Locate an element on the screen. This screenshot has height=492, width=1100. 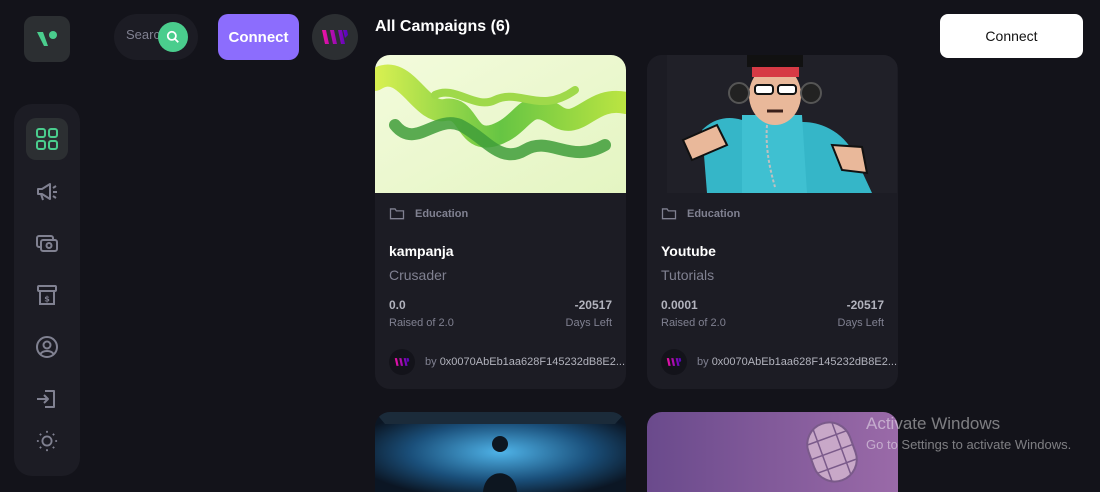
wallet-connect-button: Connect is located at coordinates (1011, 36).